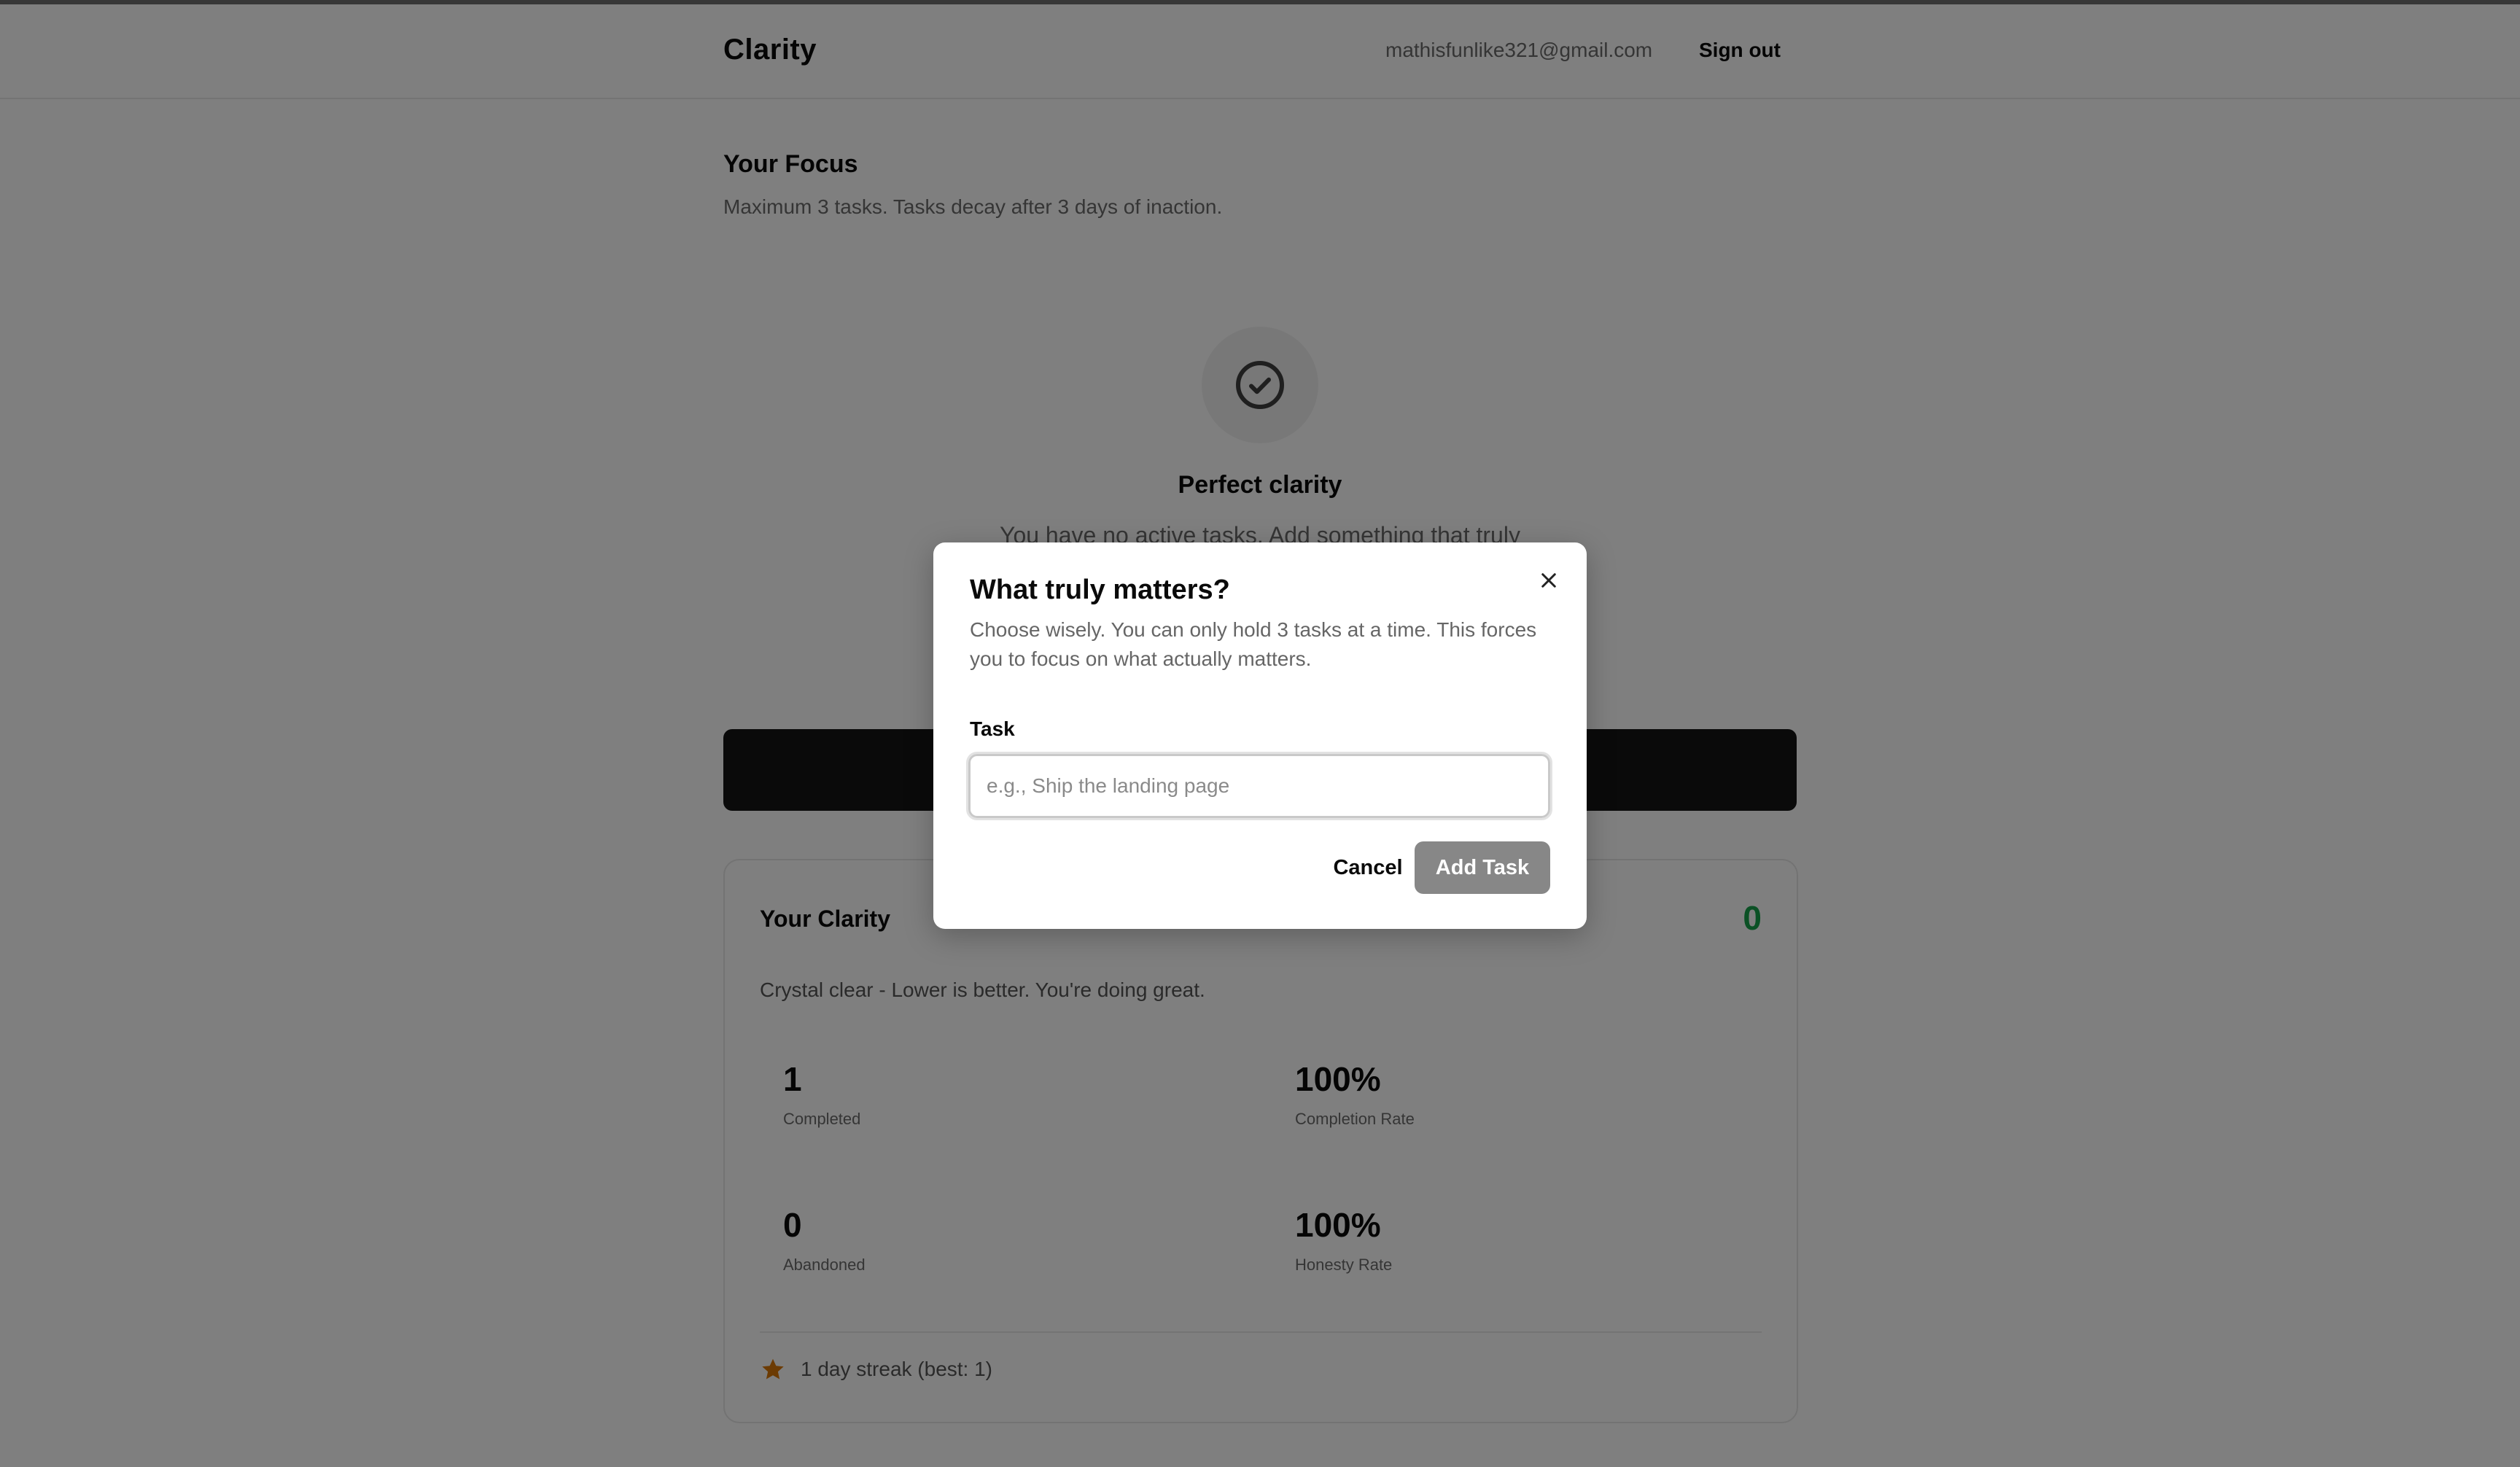 The height and width of the screenshot is (1467, 2520). I want to click on dialog-title: What truly matters?, so click(1100, 590).